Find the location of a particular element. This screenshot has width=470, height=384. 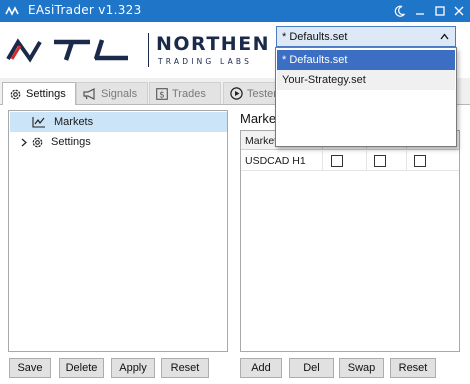

maximize-icon is located at coordinates (440, 11).